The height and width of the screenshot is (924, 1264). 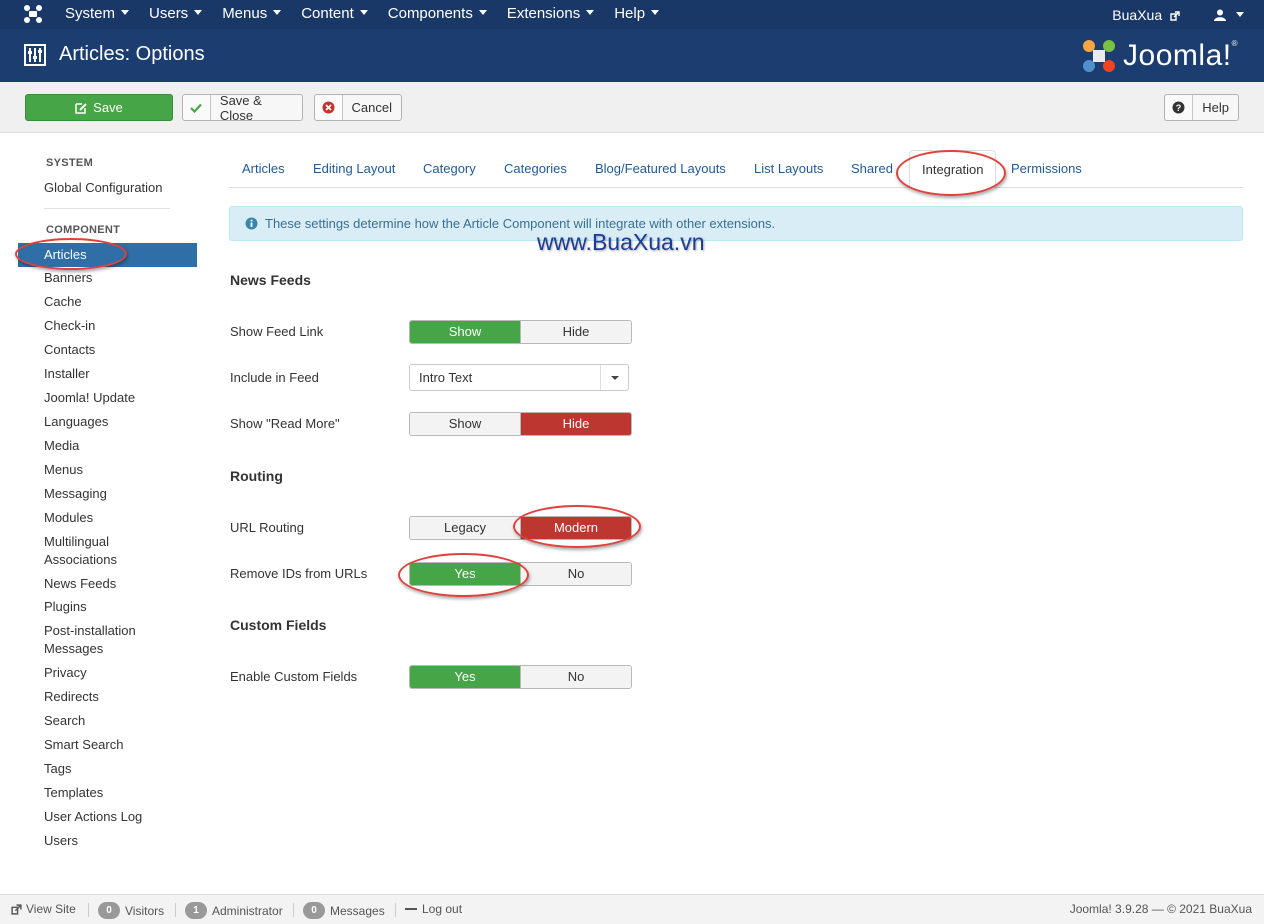 I want to click on joomla-logo-icon, so click(x=1099, y=56).